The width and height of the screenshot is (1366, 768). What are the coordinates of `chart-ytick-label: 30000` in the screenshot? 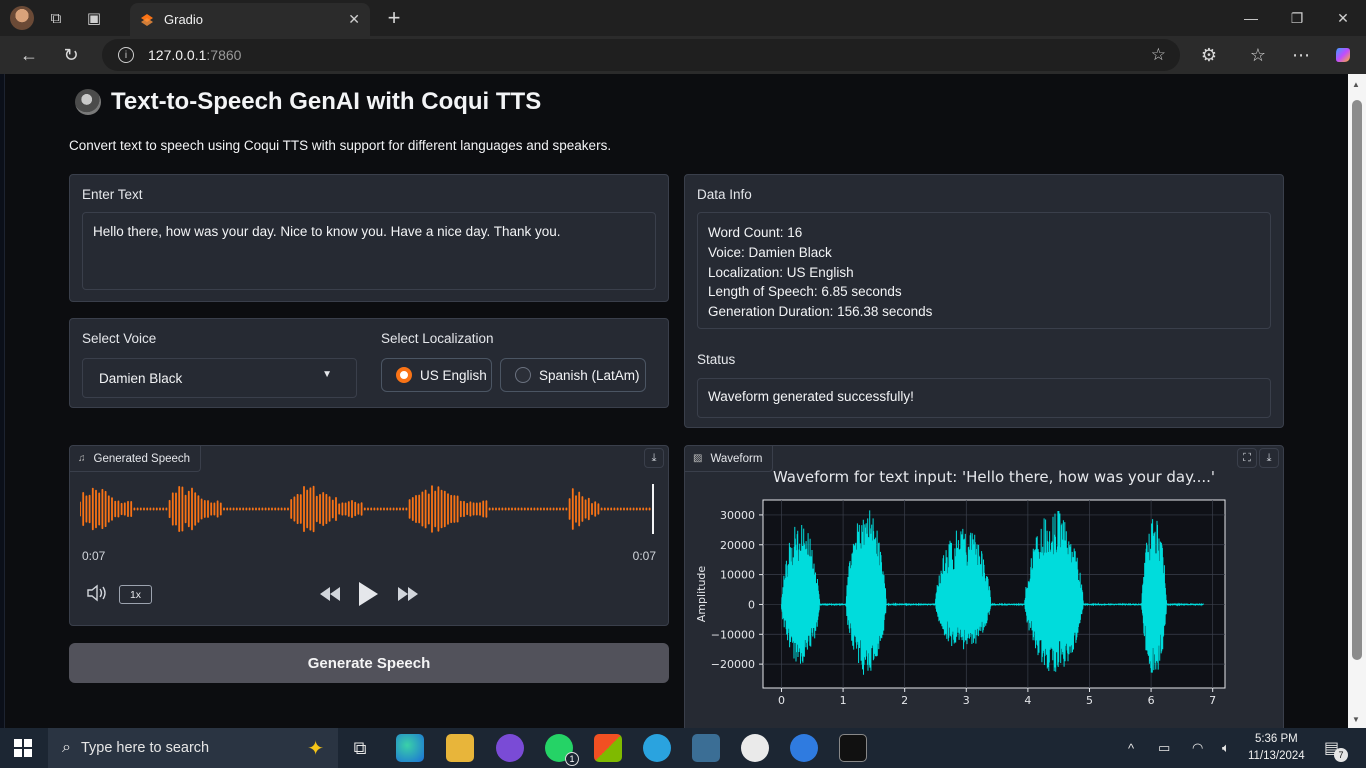 It's located at (737, 515).